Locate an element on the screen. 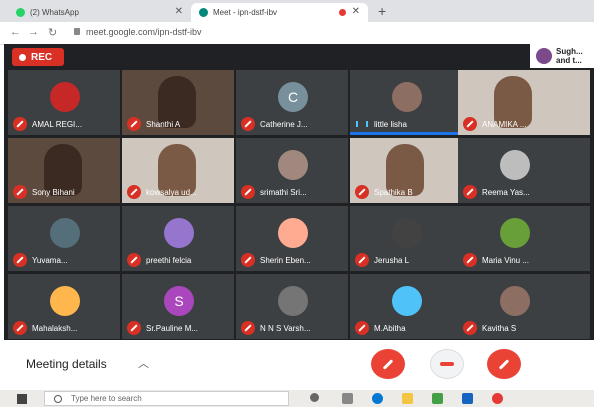  participant-tile: preethi felcia is located at coordinates (178, 238).